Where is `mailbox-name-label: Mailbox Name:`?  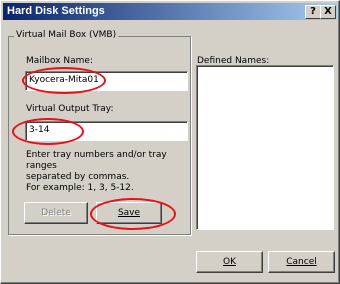 mailbox-name-label: Mailbox Name: is located at coordinates (59, 61).